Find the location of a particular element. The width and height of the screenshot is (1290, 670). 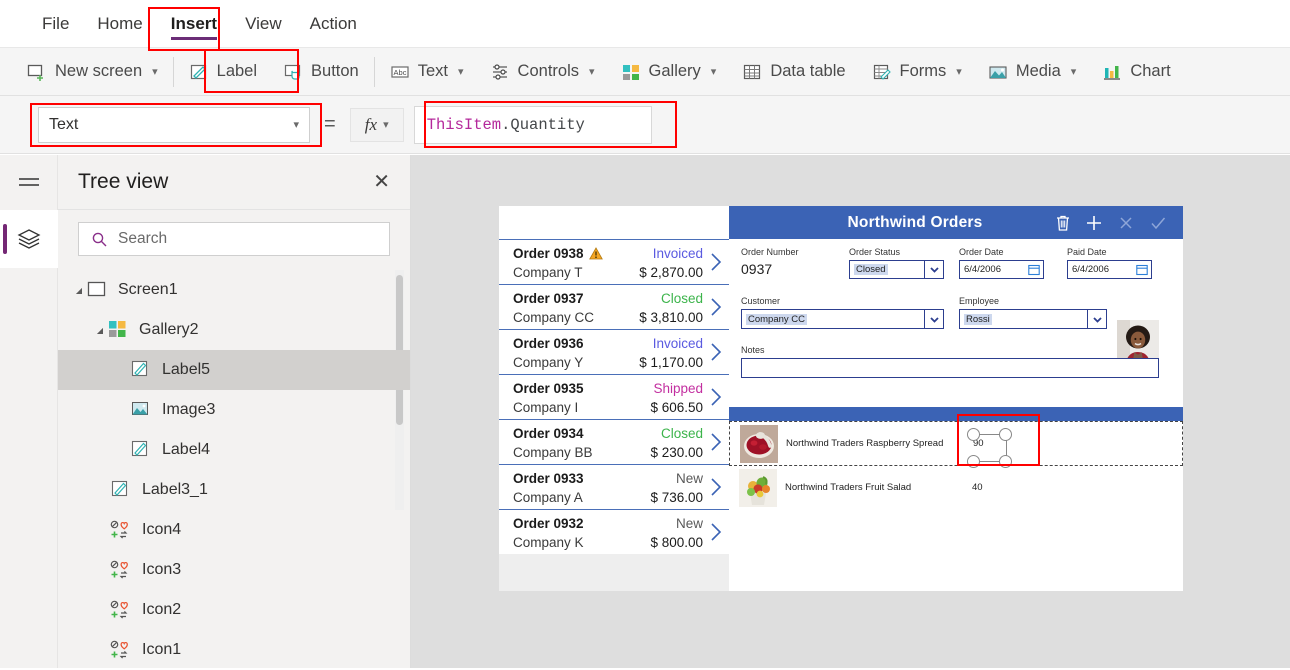

customer-value: Company CC is located at coordinates (777, 319).